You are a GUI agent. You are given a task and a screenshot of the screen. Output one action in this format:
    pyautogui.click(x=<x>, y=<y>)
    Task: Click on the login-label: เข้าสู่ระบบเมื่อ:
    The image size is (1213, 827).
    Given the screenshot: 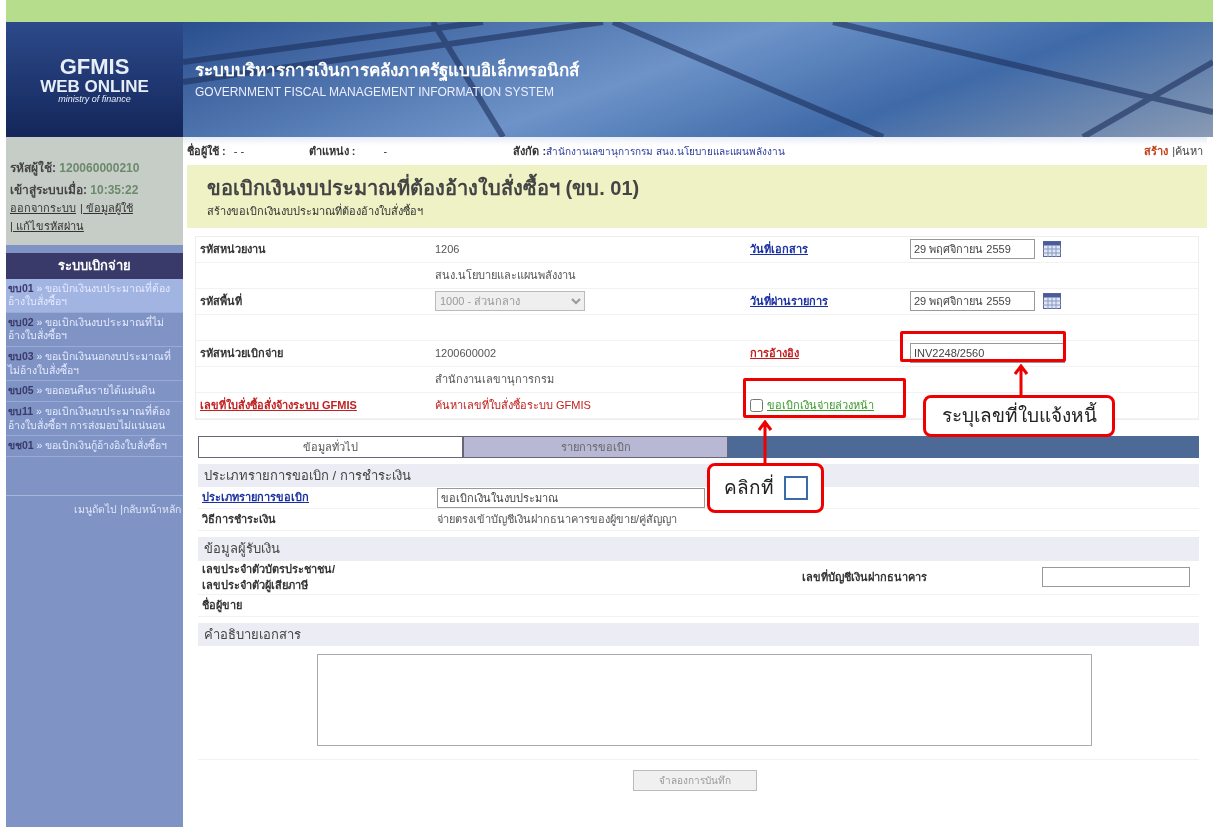 What is the action you would take?
    pyautogui.click(x=49, y=190)
    